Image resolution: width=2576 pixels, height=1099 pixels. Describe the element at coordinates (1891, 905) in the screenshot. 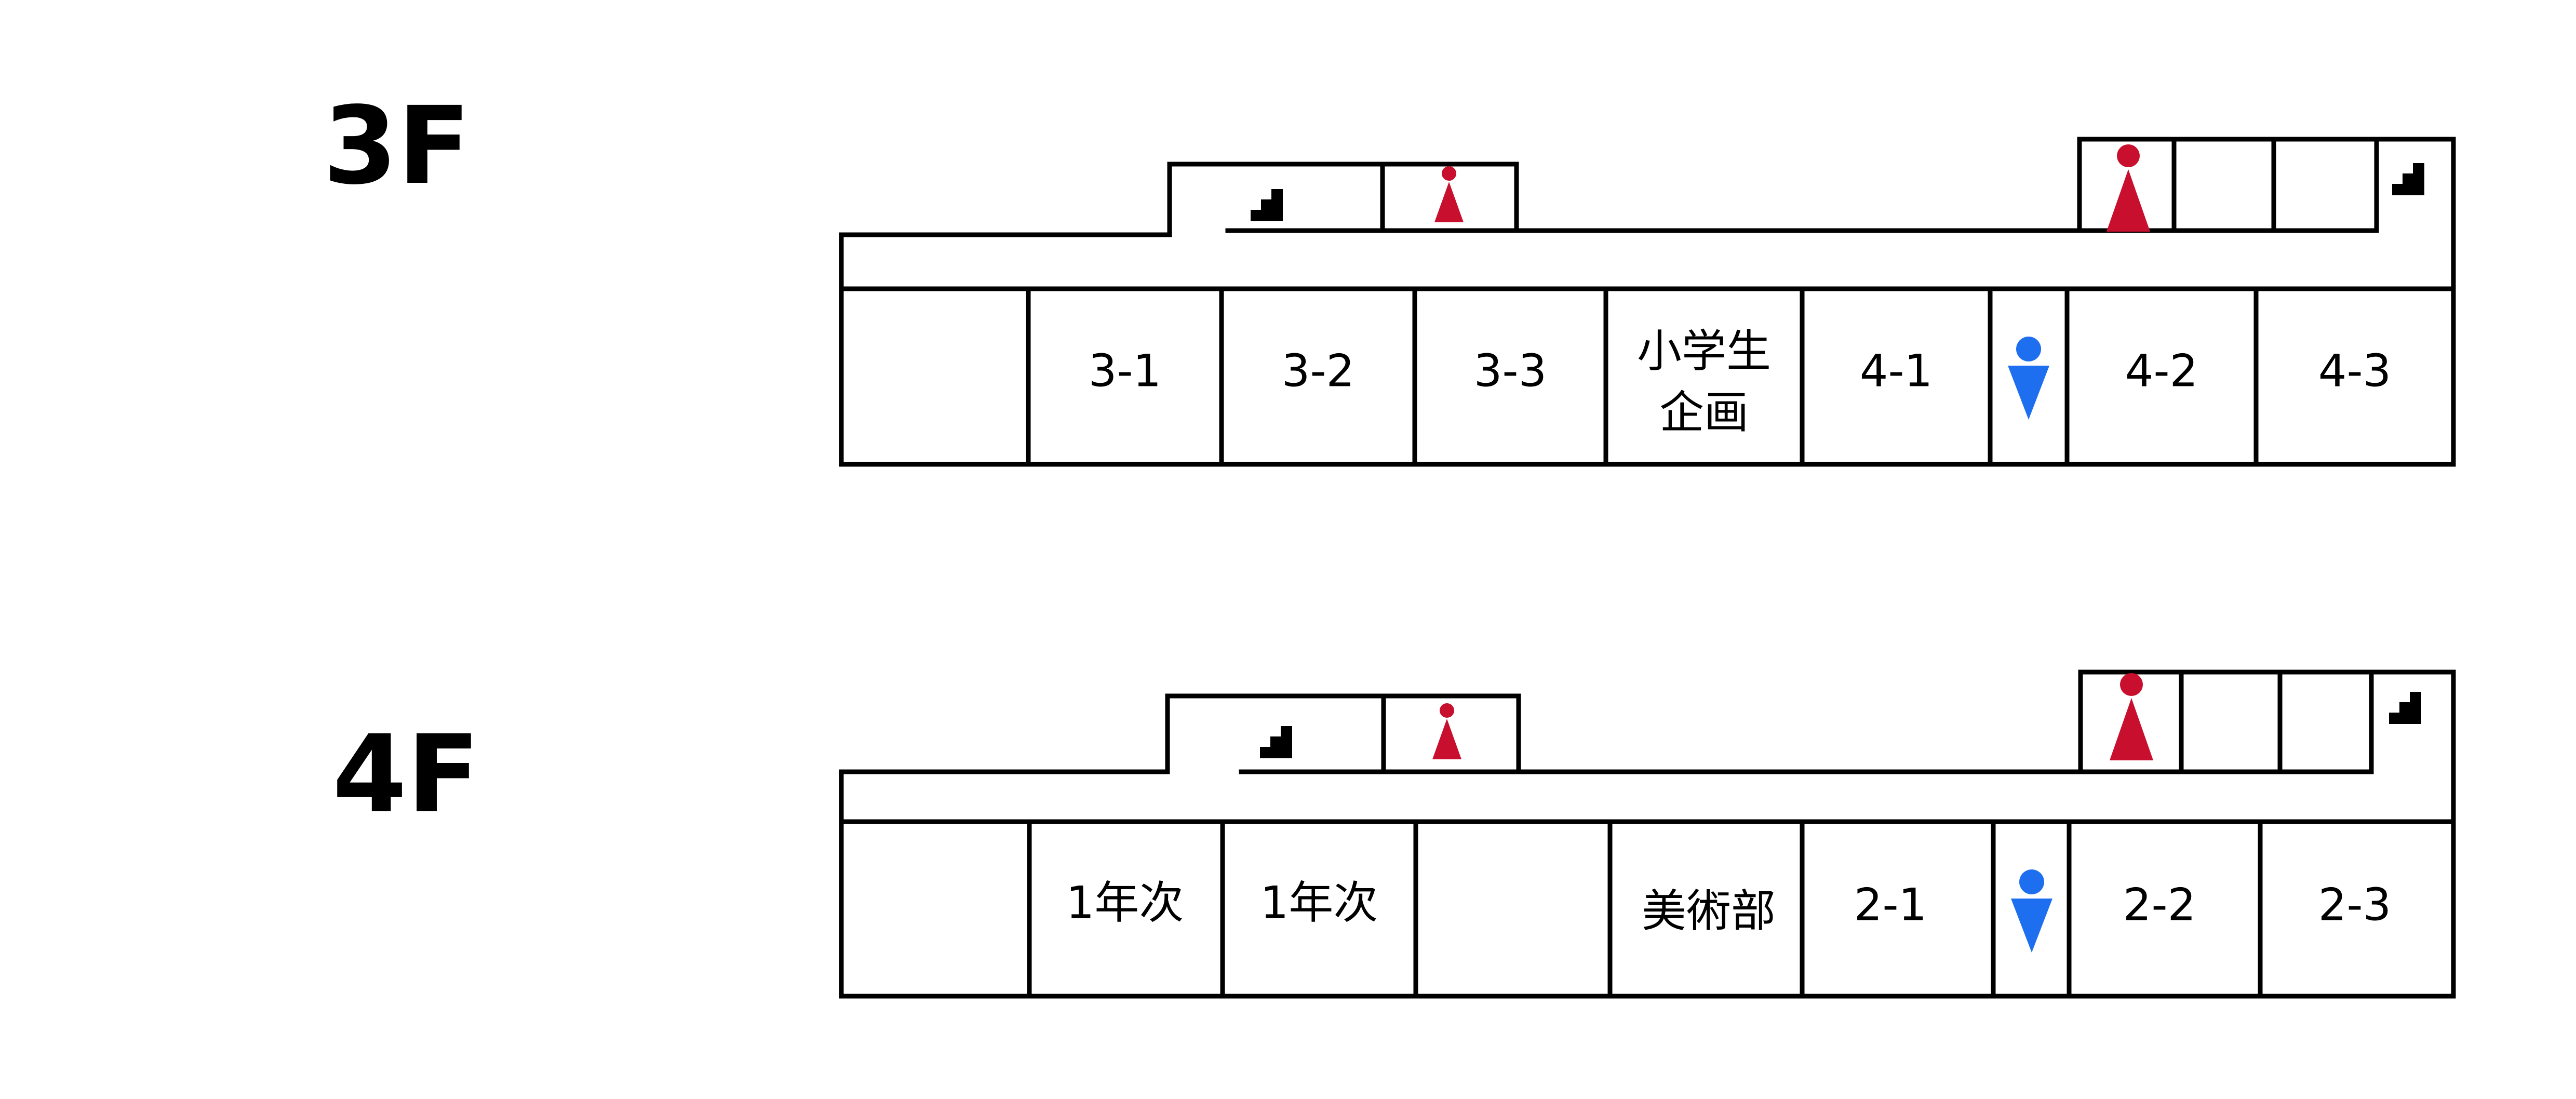

I see `room-label: 2-1` at that location.